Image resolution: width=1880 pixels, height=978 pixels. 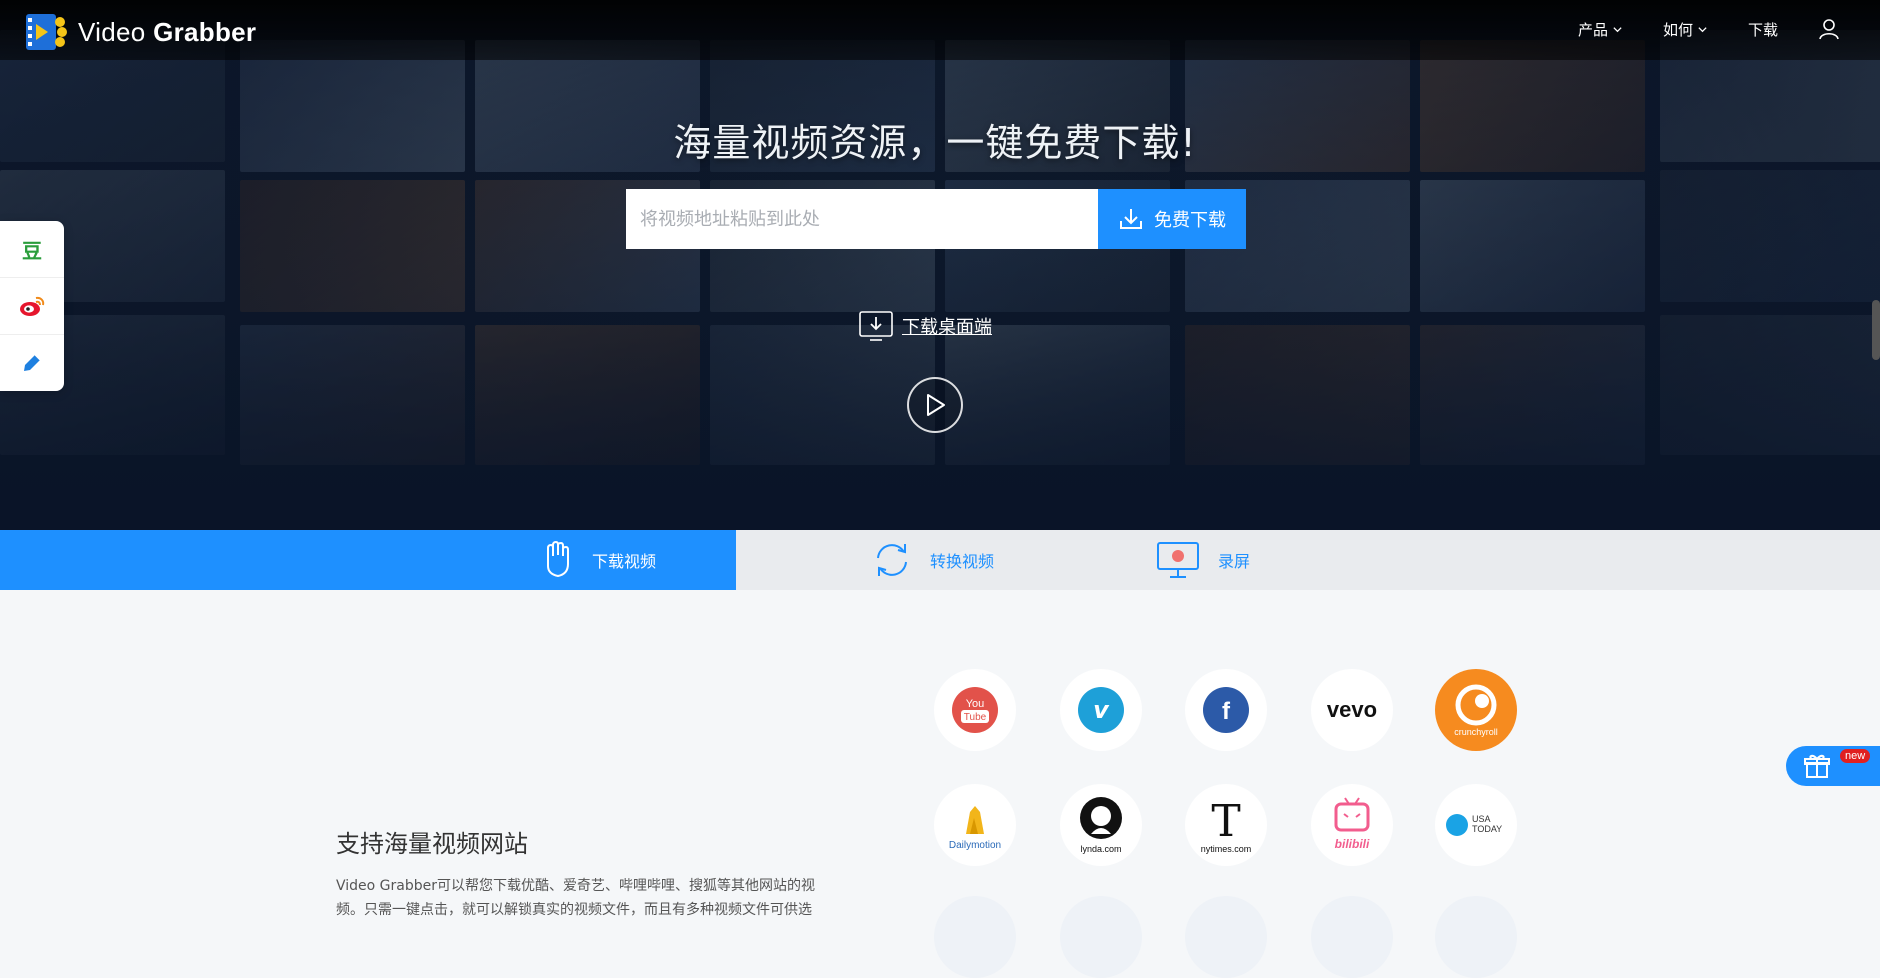 I want to click on nytimes-icon-glyph: T, so click(x=1225, y=821).